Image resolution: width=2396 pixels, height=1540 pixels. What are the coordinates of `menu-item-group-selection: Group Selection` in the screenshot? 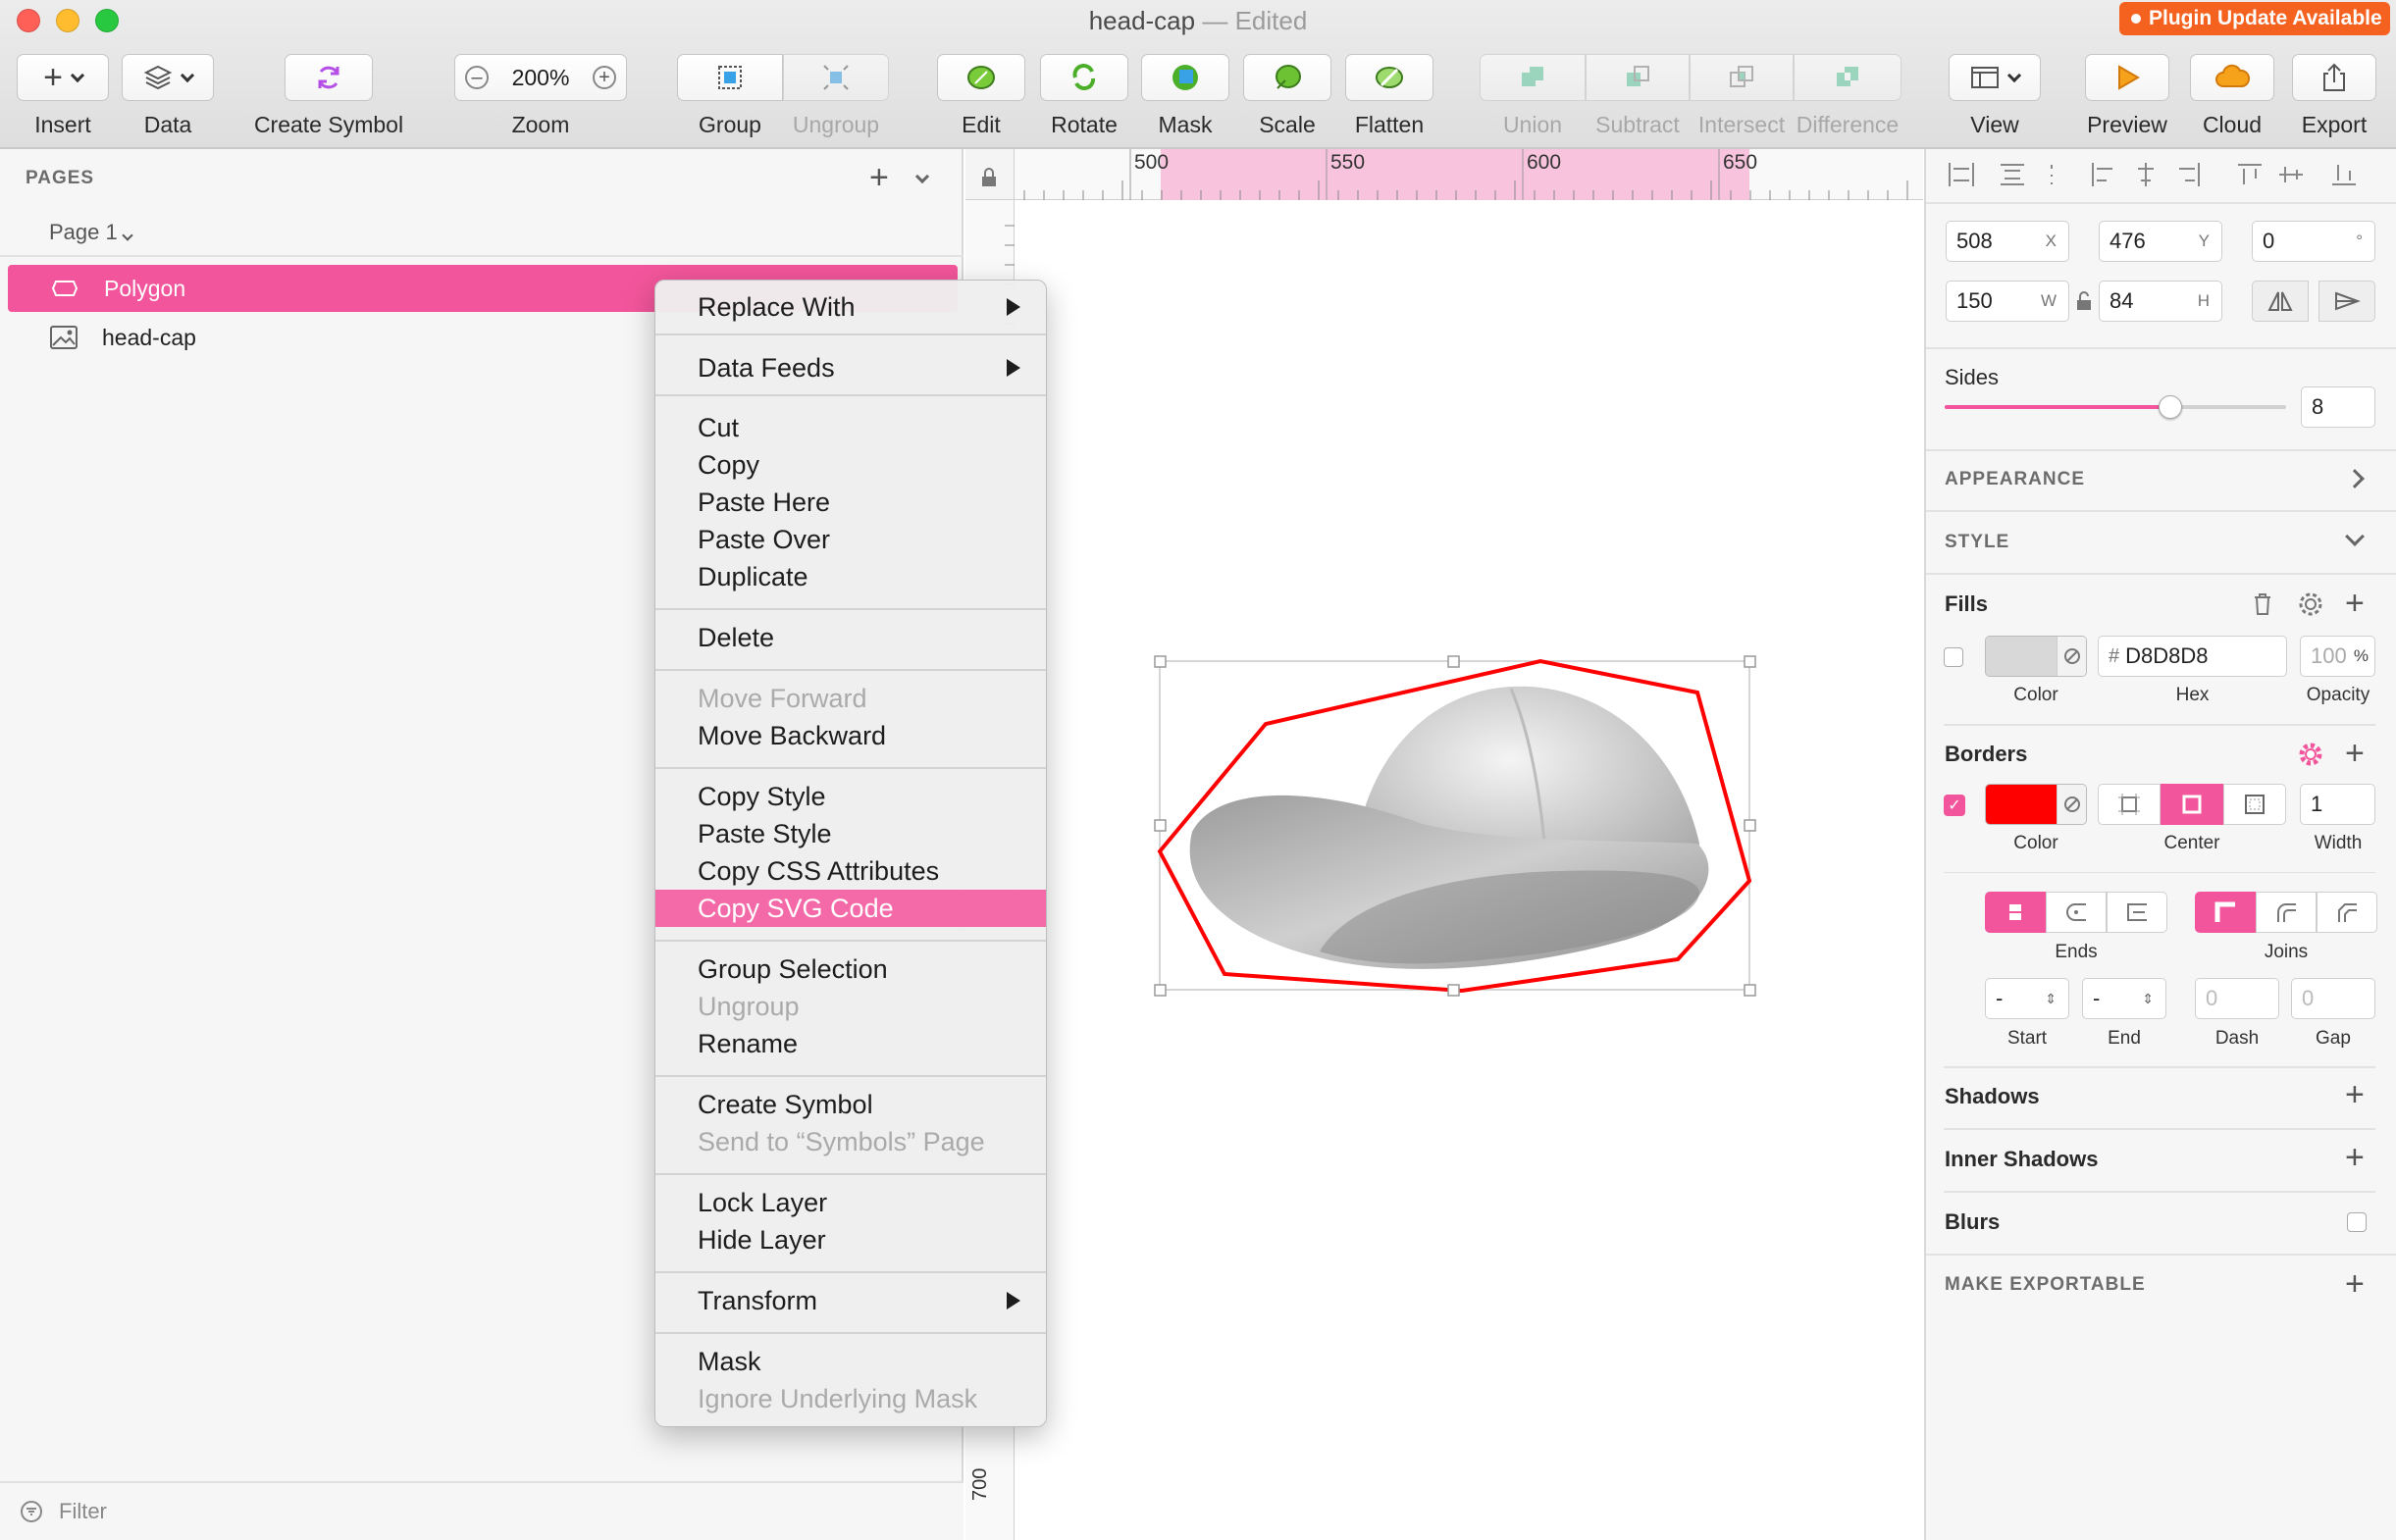 It's located at (850, 969).